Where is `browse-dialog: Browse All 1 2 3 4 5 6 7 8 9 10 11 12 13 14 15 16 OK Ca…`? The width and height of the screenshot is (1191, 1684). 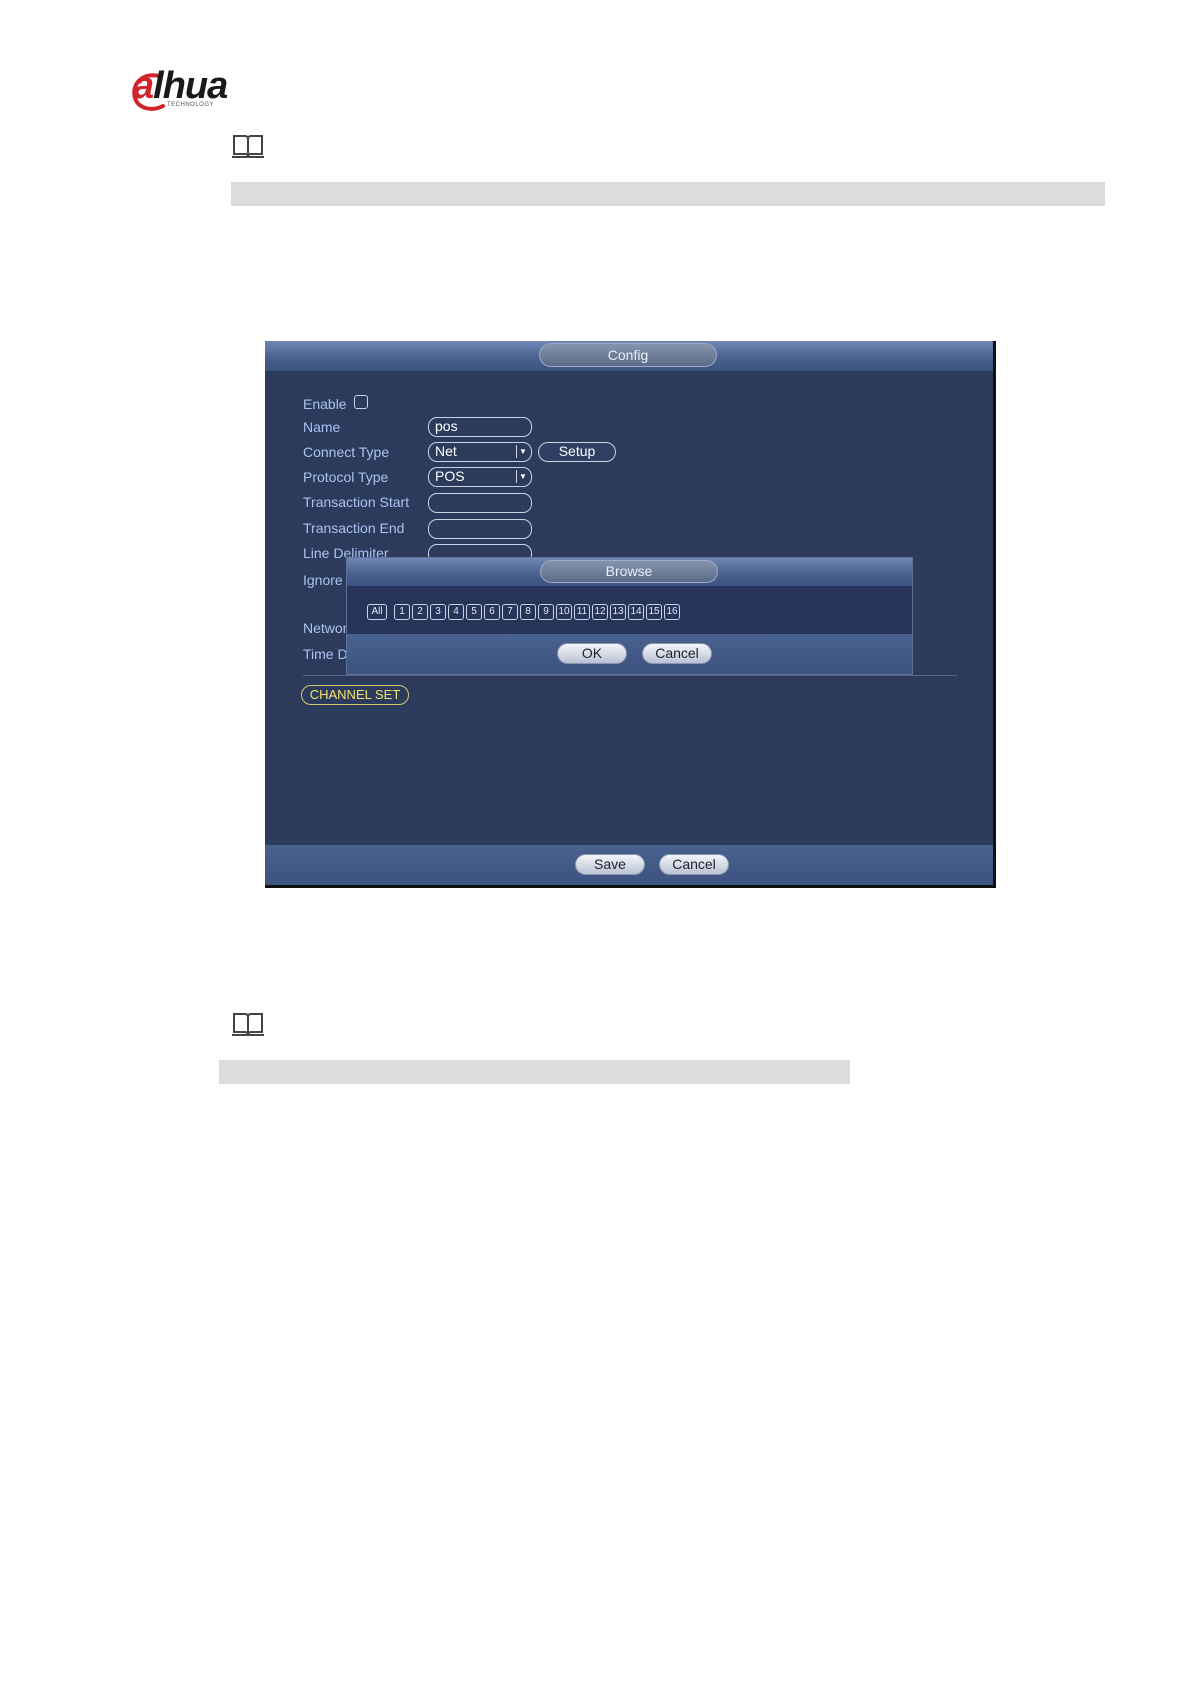 browse-dialog: Browse All 1 2 3 4 5 6 7 8 9 10 11 12 13 14 15 16 OK Ca… is located at coordinates (629, 616).